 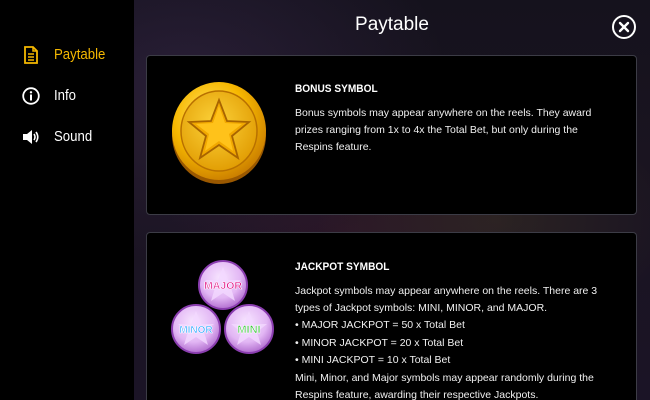 I want to click on jackpot-line-mini: • MINI JACKPOT = 10 x Total Bet, so click(x=373, y=360).